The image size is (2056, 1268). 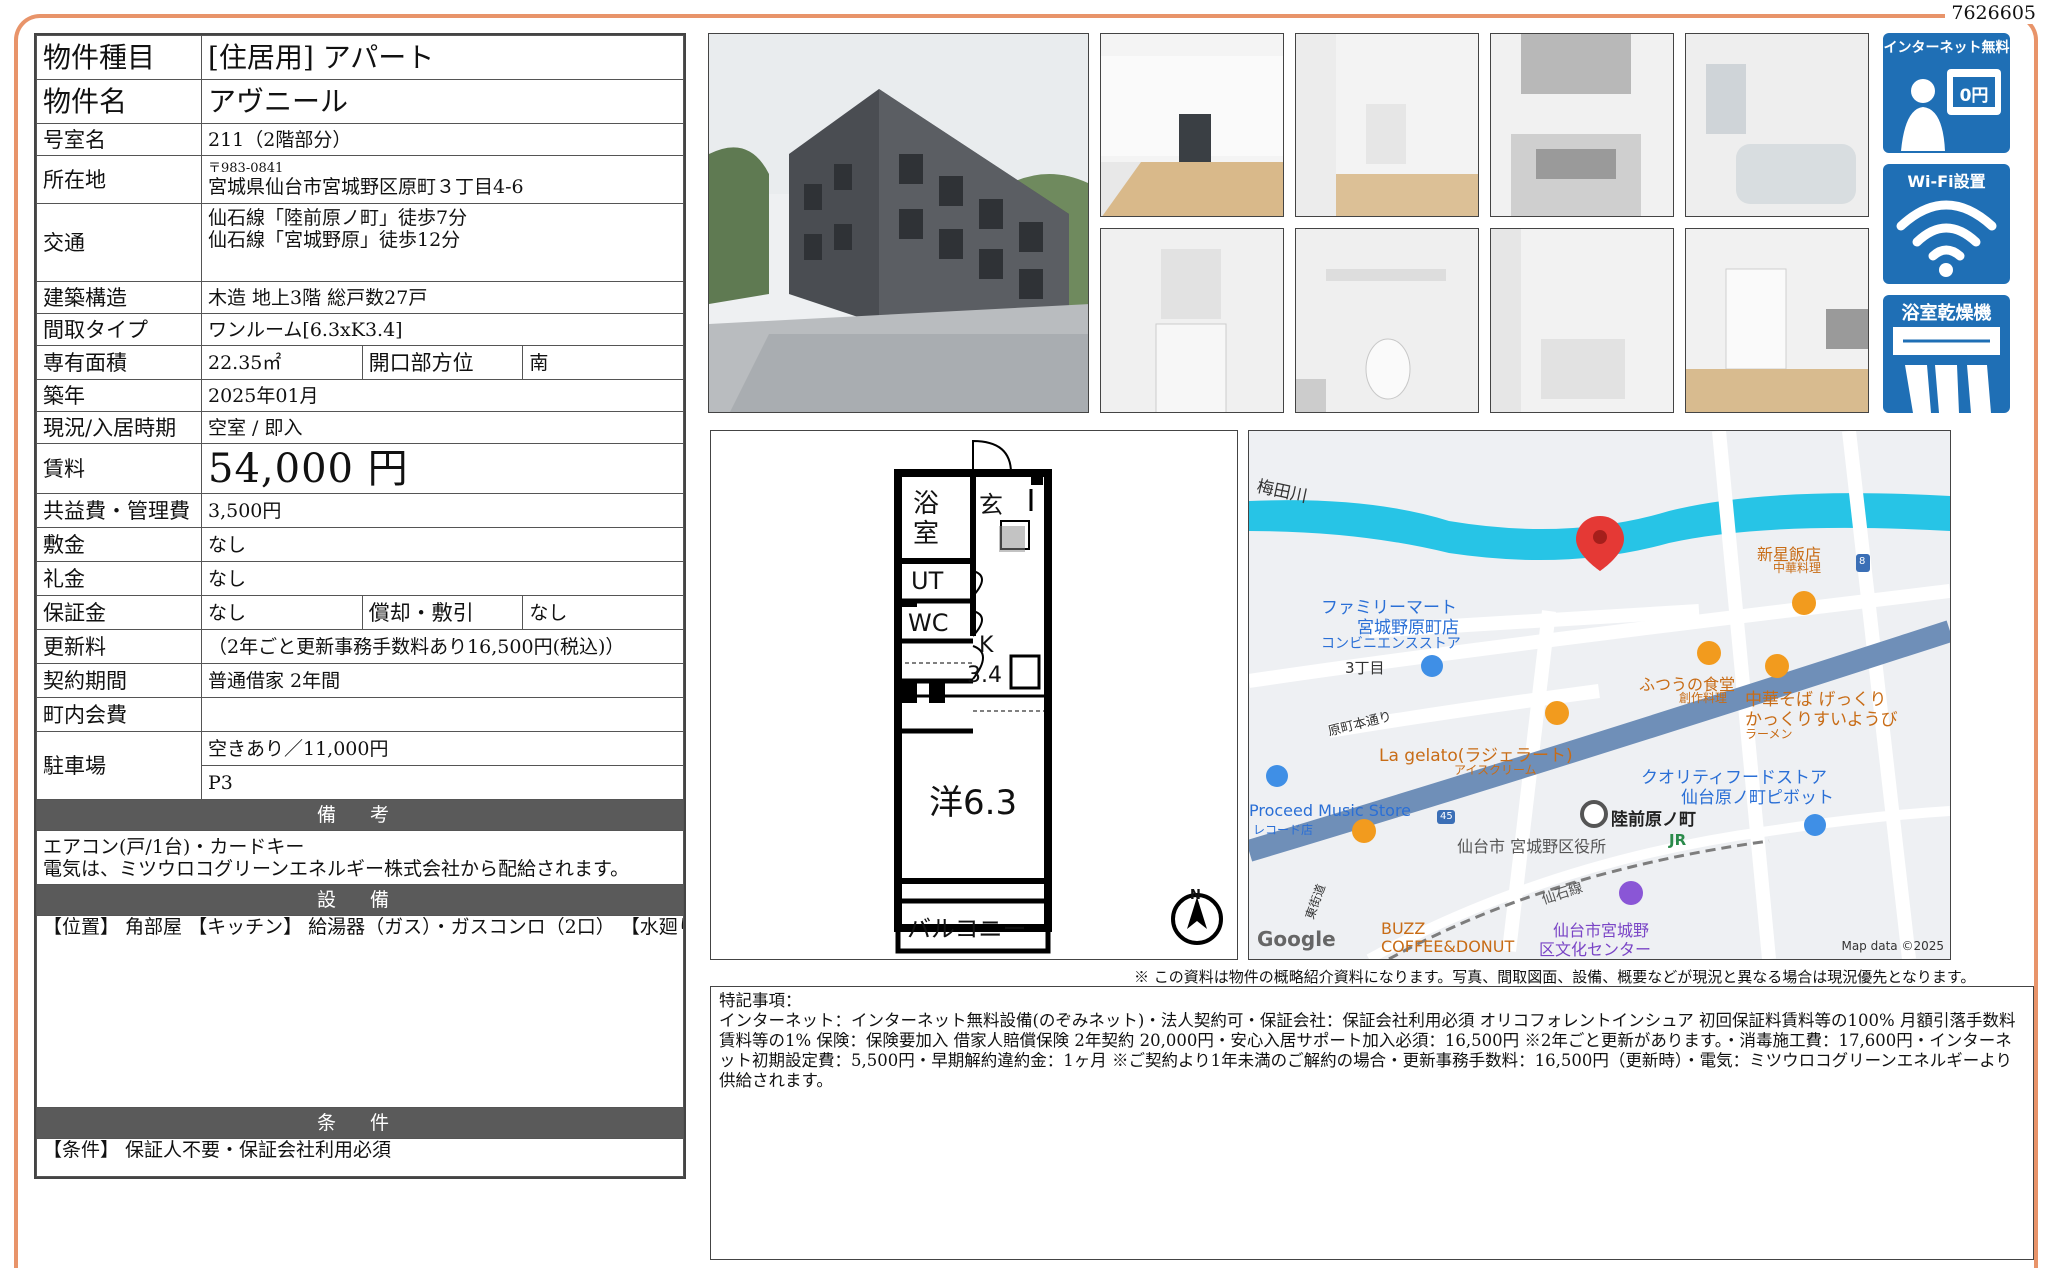 What do you see at coordinates (442, 714) in the screenshot?
I see `value-neighborhood-fee` at bounding box center [442, 714].